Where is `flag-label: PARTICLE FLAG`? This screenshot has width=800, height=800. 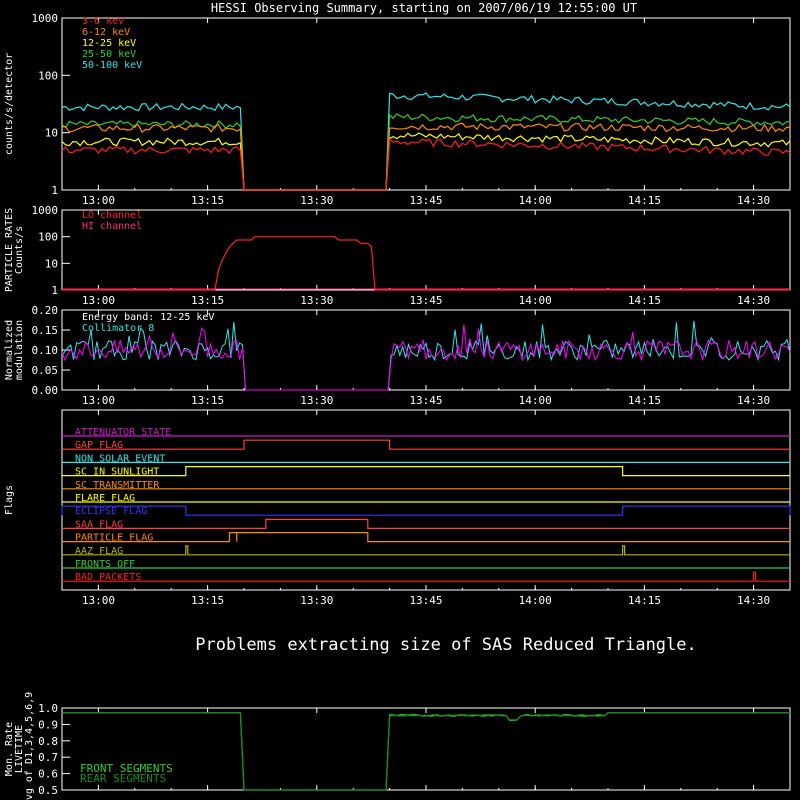
flag-label: PARTICLE FLAG is located at coordinates (114, 538).